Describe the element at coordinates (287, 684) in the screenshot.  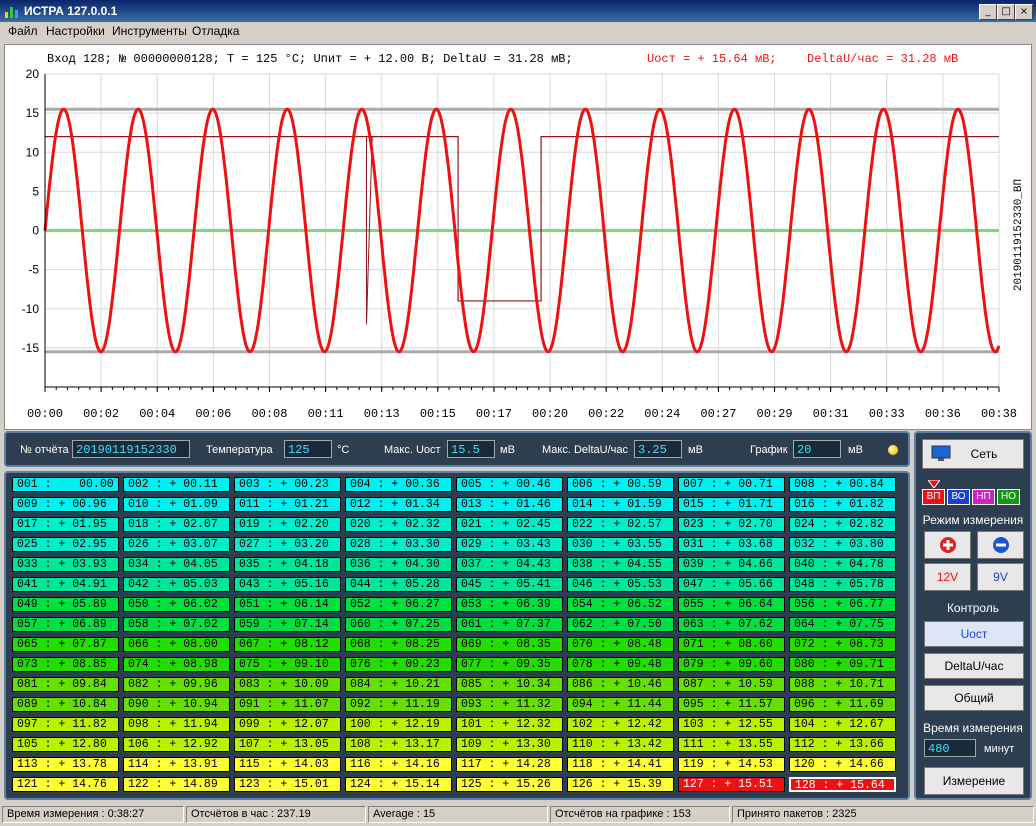
I see `channel-cell: 083 : + 10.09` at that location.